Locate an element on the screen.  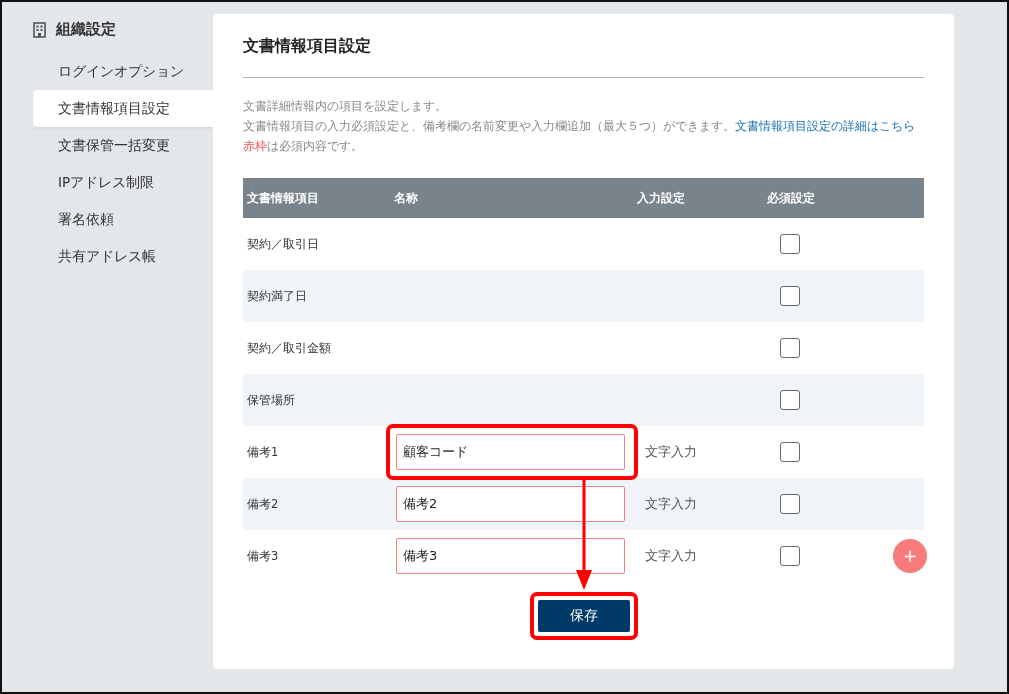
column-header: 名称 is located at coordinates (406, 198).